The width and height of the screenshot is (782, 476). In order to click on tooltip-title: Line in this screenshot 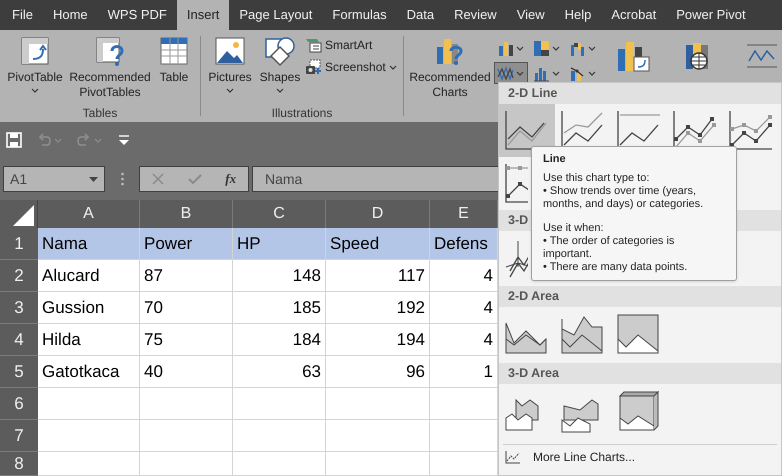, I will do `click(555, 159)`.